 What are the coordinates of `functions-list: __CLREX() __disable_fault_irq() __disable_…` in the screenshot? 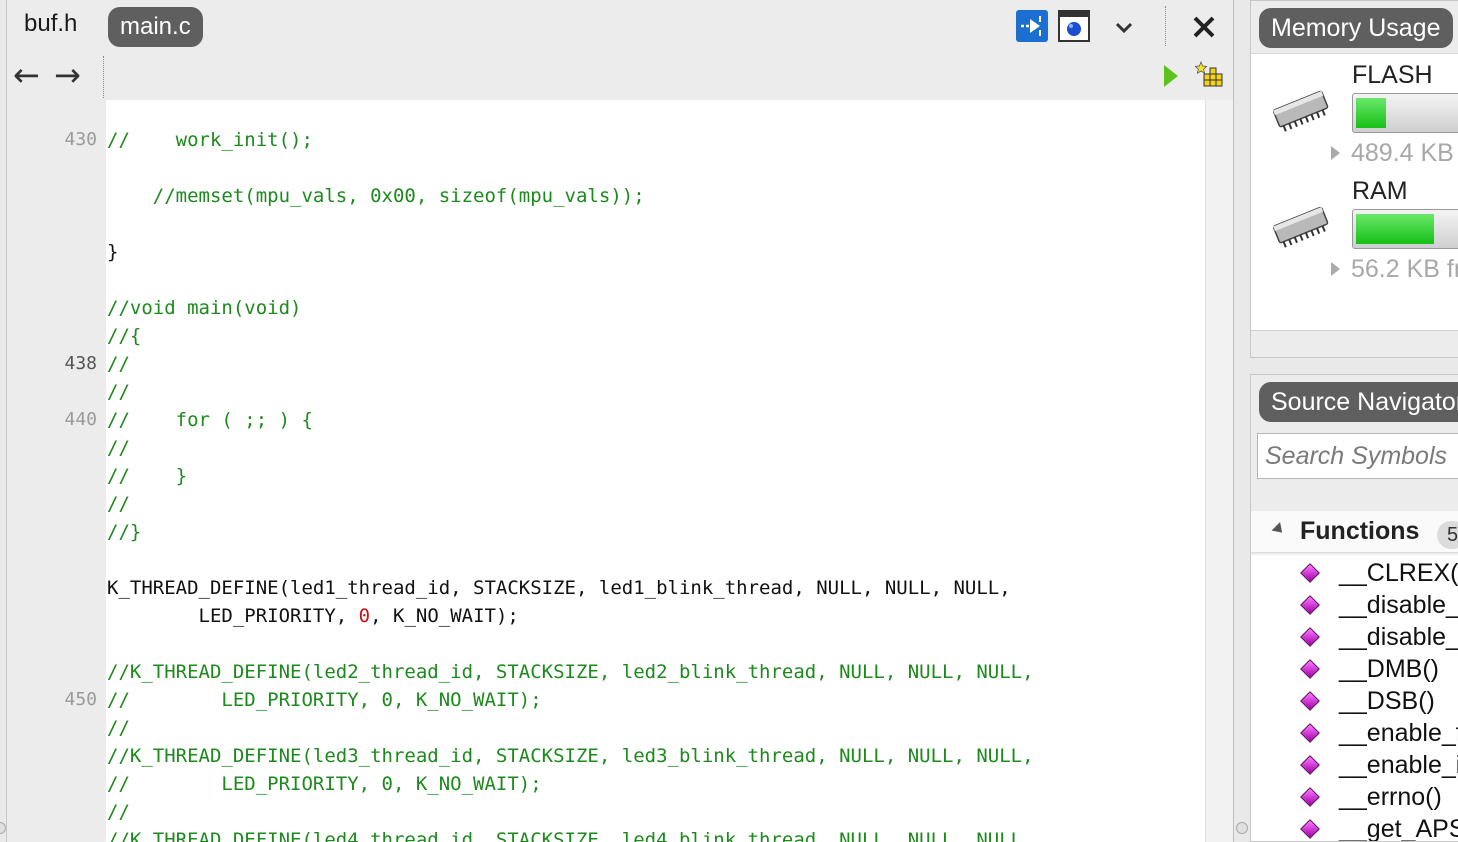 It's located at (1354, 698).